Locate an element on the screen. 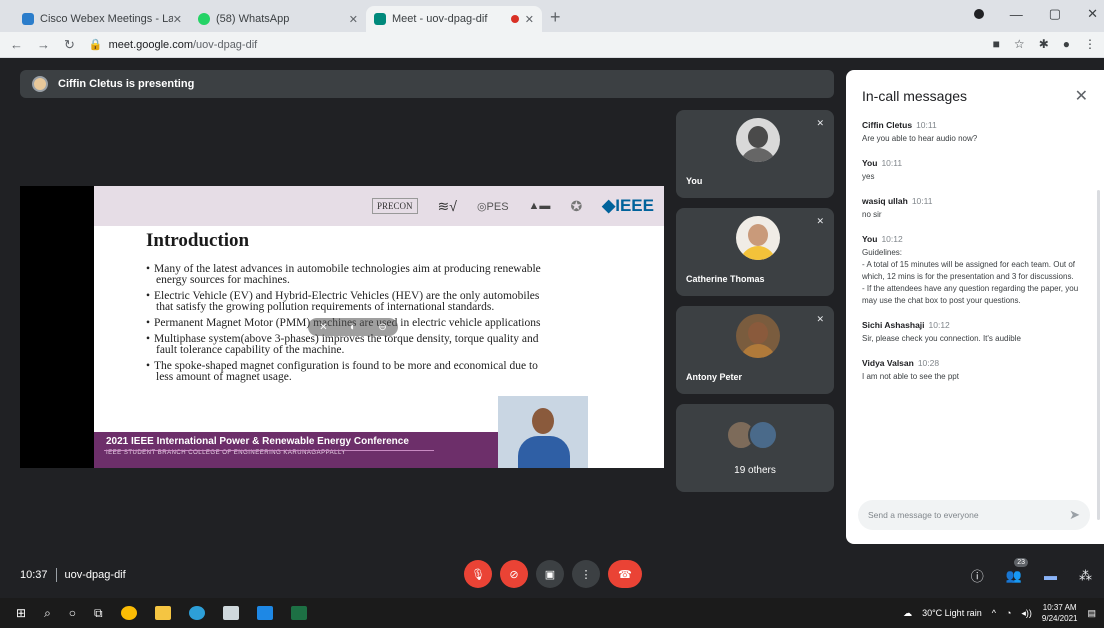  mic-toggle-button: 🎙 is located at coordinates (478, 574).